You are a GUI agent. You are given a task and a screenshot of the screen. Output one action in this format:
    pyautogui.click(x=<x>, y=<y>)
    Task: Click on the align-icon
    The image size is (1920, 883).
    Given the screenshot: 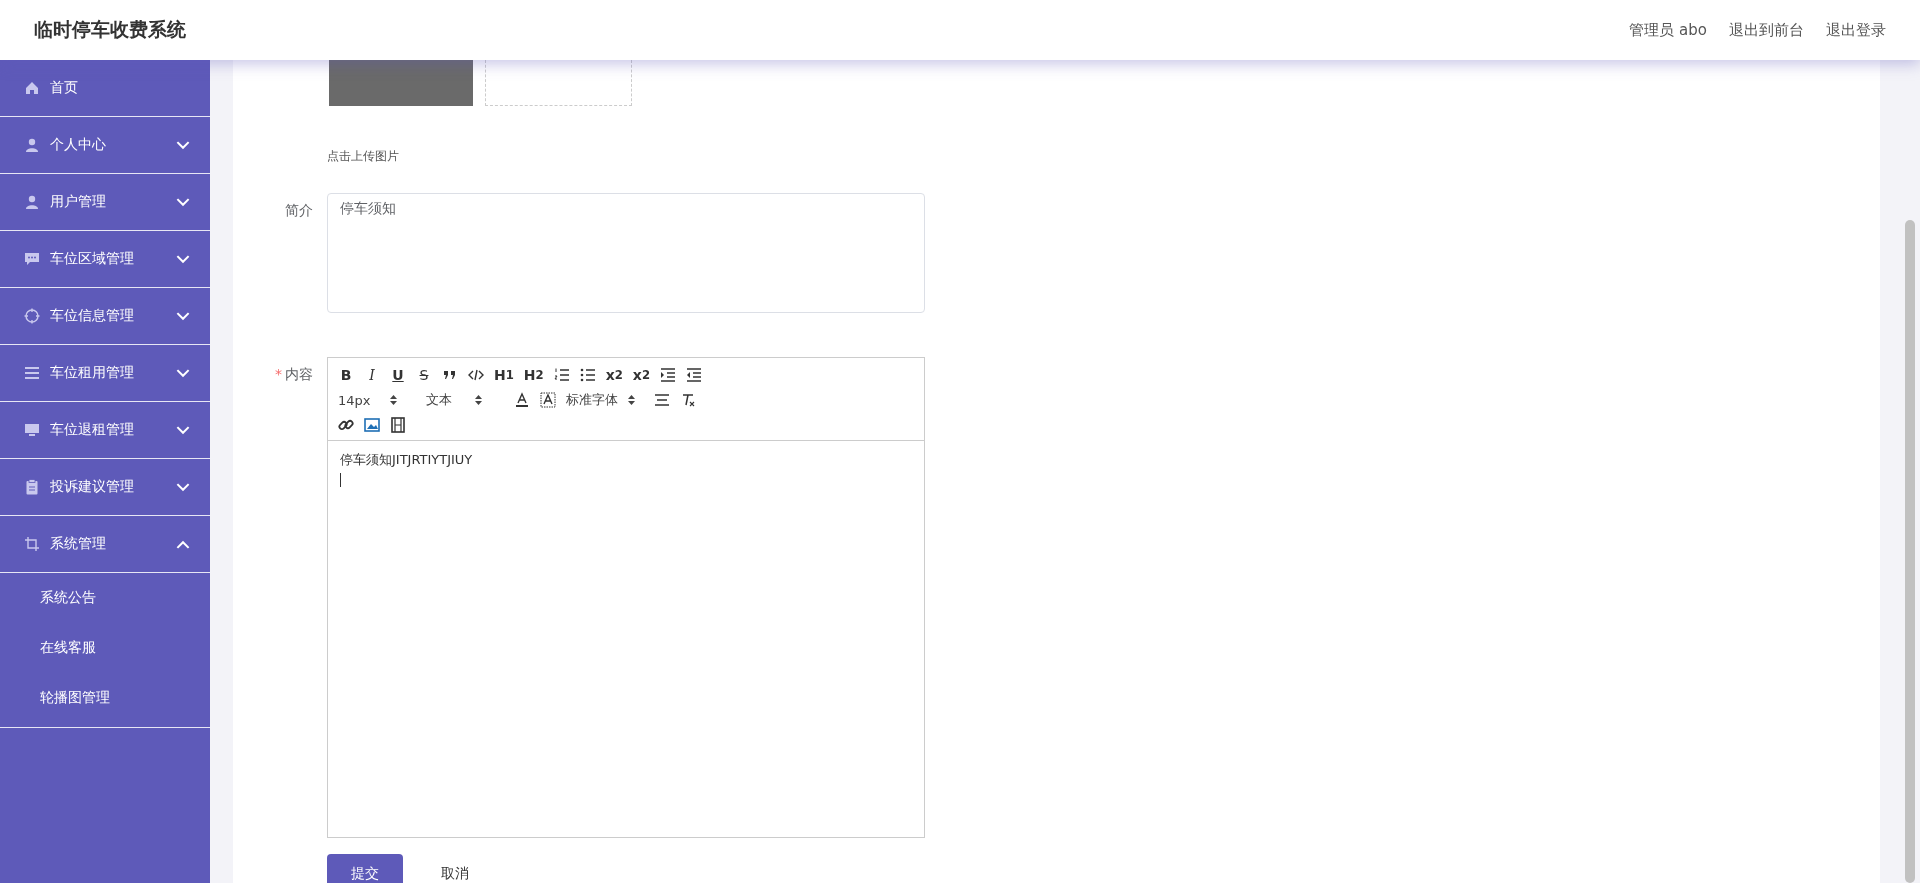 What is the action you would take?
    pyautogui.click(x=662, y=400)
    